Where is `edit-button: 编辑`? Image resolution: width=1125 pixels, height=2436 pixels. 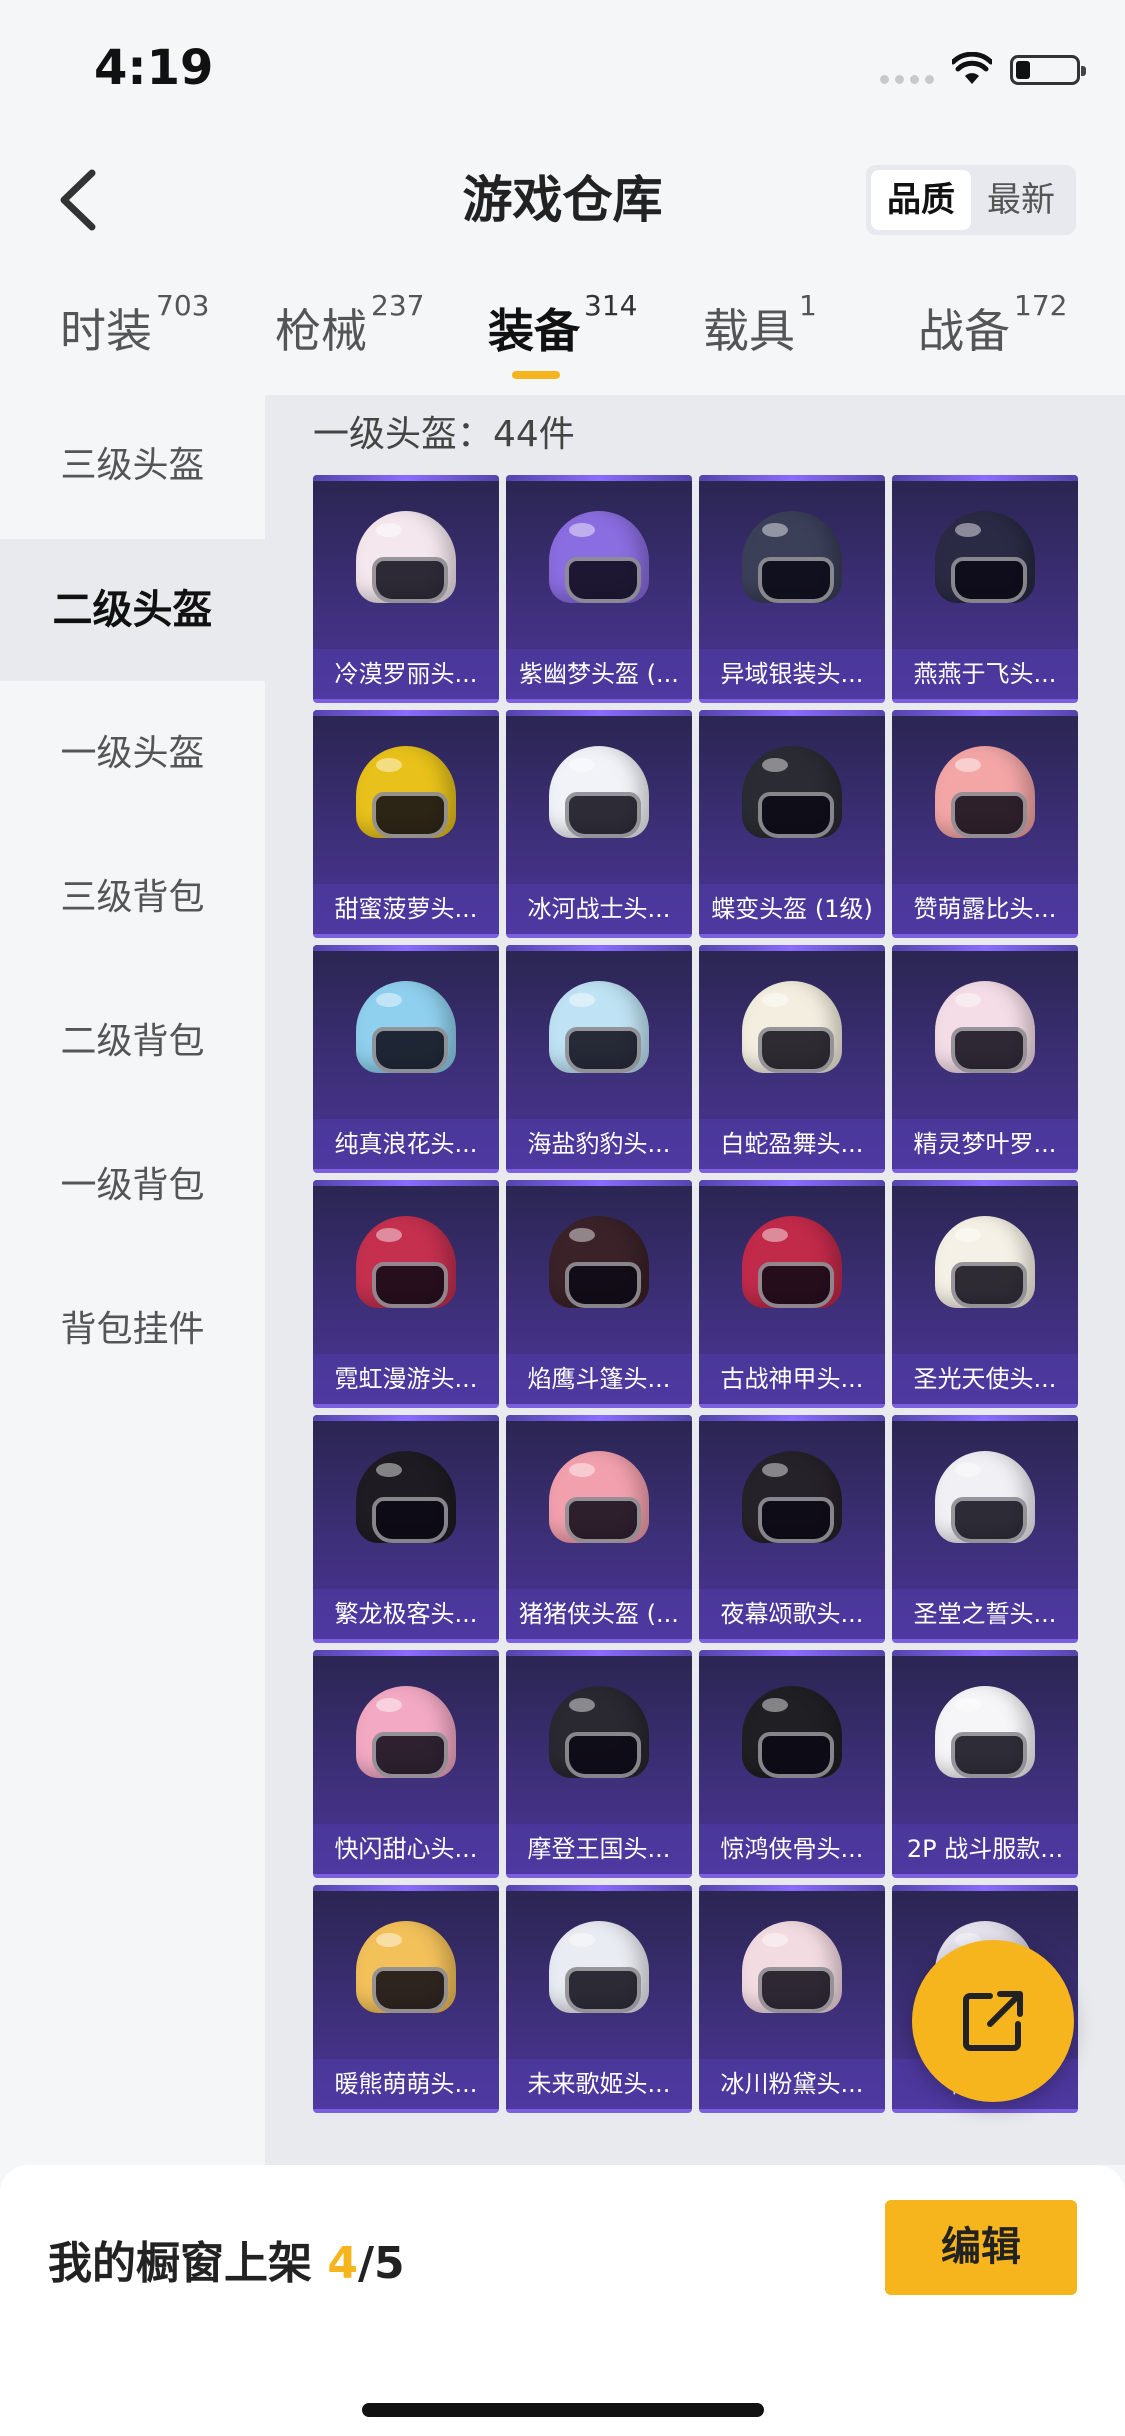 edit-button: 编辑 is located at coordinates (981, 2247).